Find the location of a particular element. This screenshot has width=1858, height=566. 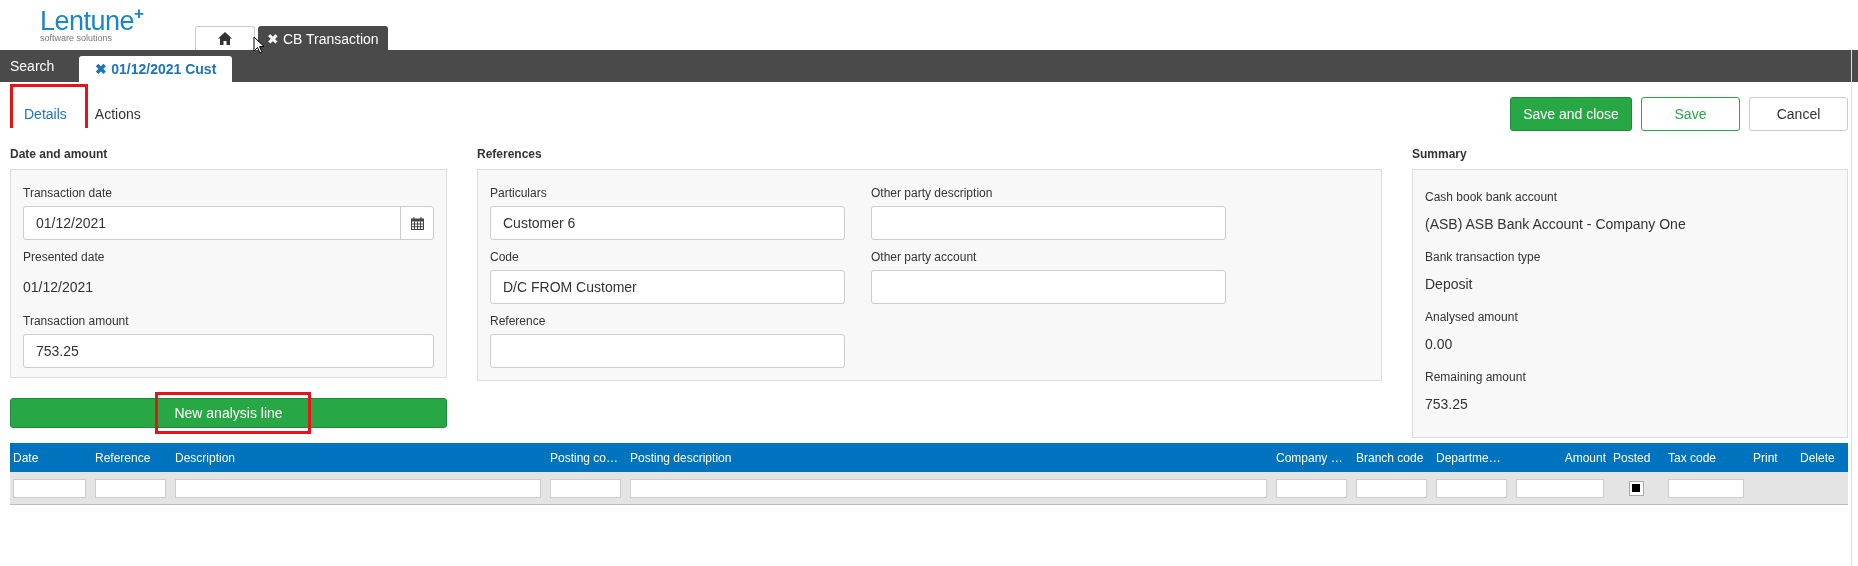

section-heading: Summary is located at coordinates (1440, 154).